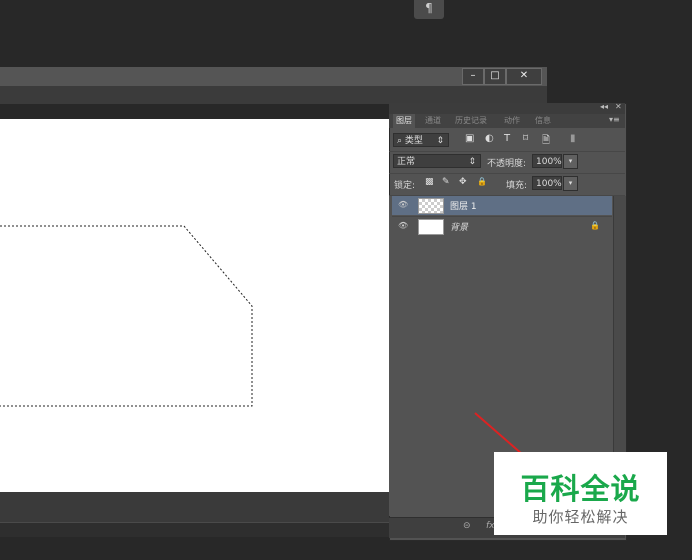 The width and height of the screenshot is (692, 560). I want to click on tab-info: 信息, so click(543, 120).